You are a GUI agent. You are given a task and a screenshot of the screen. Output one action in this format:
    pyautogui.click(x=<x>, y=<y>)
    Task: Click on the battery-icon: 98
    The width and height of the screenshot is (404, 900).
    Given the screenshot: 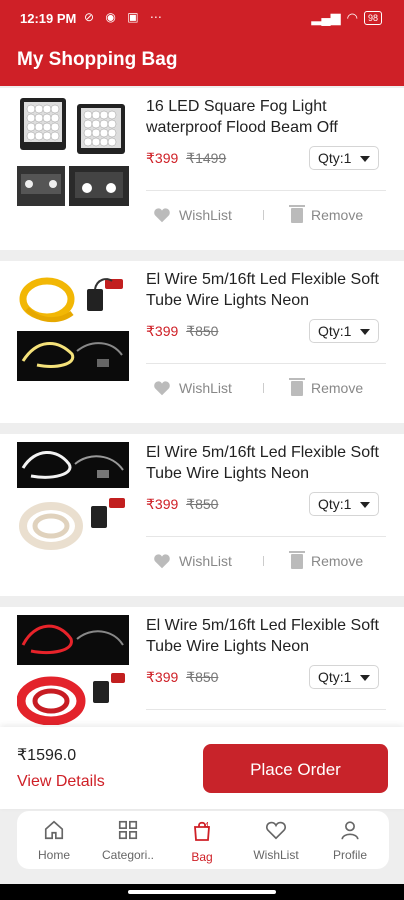 What is the action you would take?
    pyautogui.click(x=372, y=18)
    